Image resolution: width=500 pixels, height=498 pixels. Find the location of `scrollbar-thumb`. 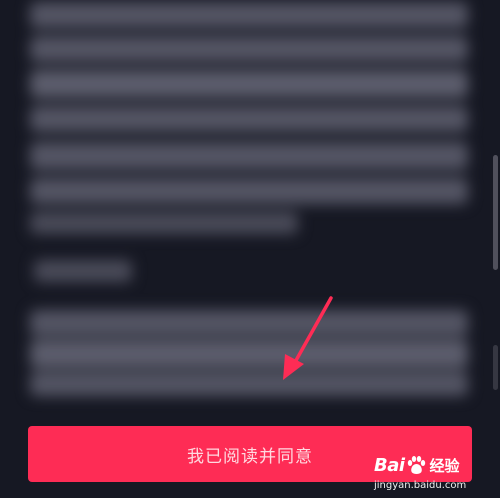

scrollbar-thumb is located at coordinates (495, 212).